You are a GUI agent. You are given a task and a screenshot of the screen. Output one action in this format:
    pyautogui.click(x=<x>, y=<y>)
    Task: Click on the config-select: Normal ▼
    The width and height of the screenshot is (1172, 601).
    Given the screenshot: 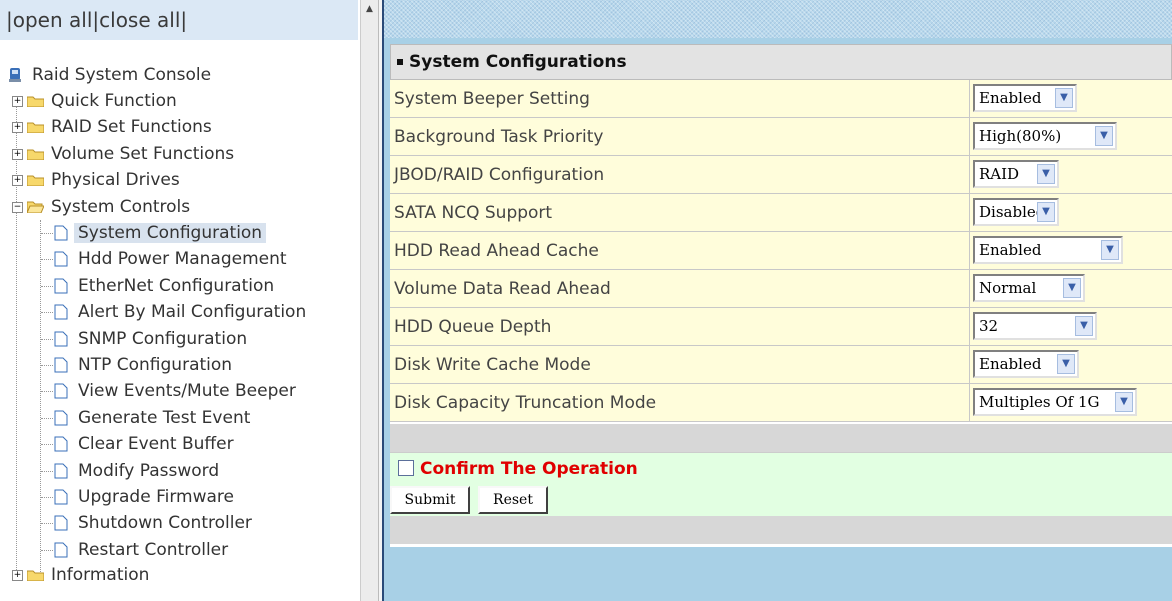 What is the action you would take?
    pyautogui.click(x=1029, y=288)
    